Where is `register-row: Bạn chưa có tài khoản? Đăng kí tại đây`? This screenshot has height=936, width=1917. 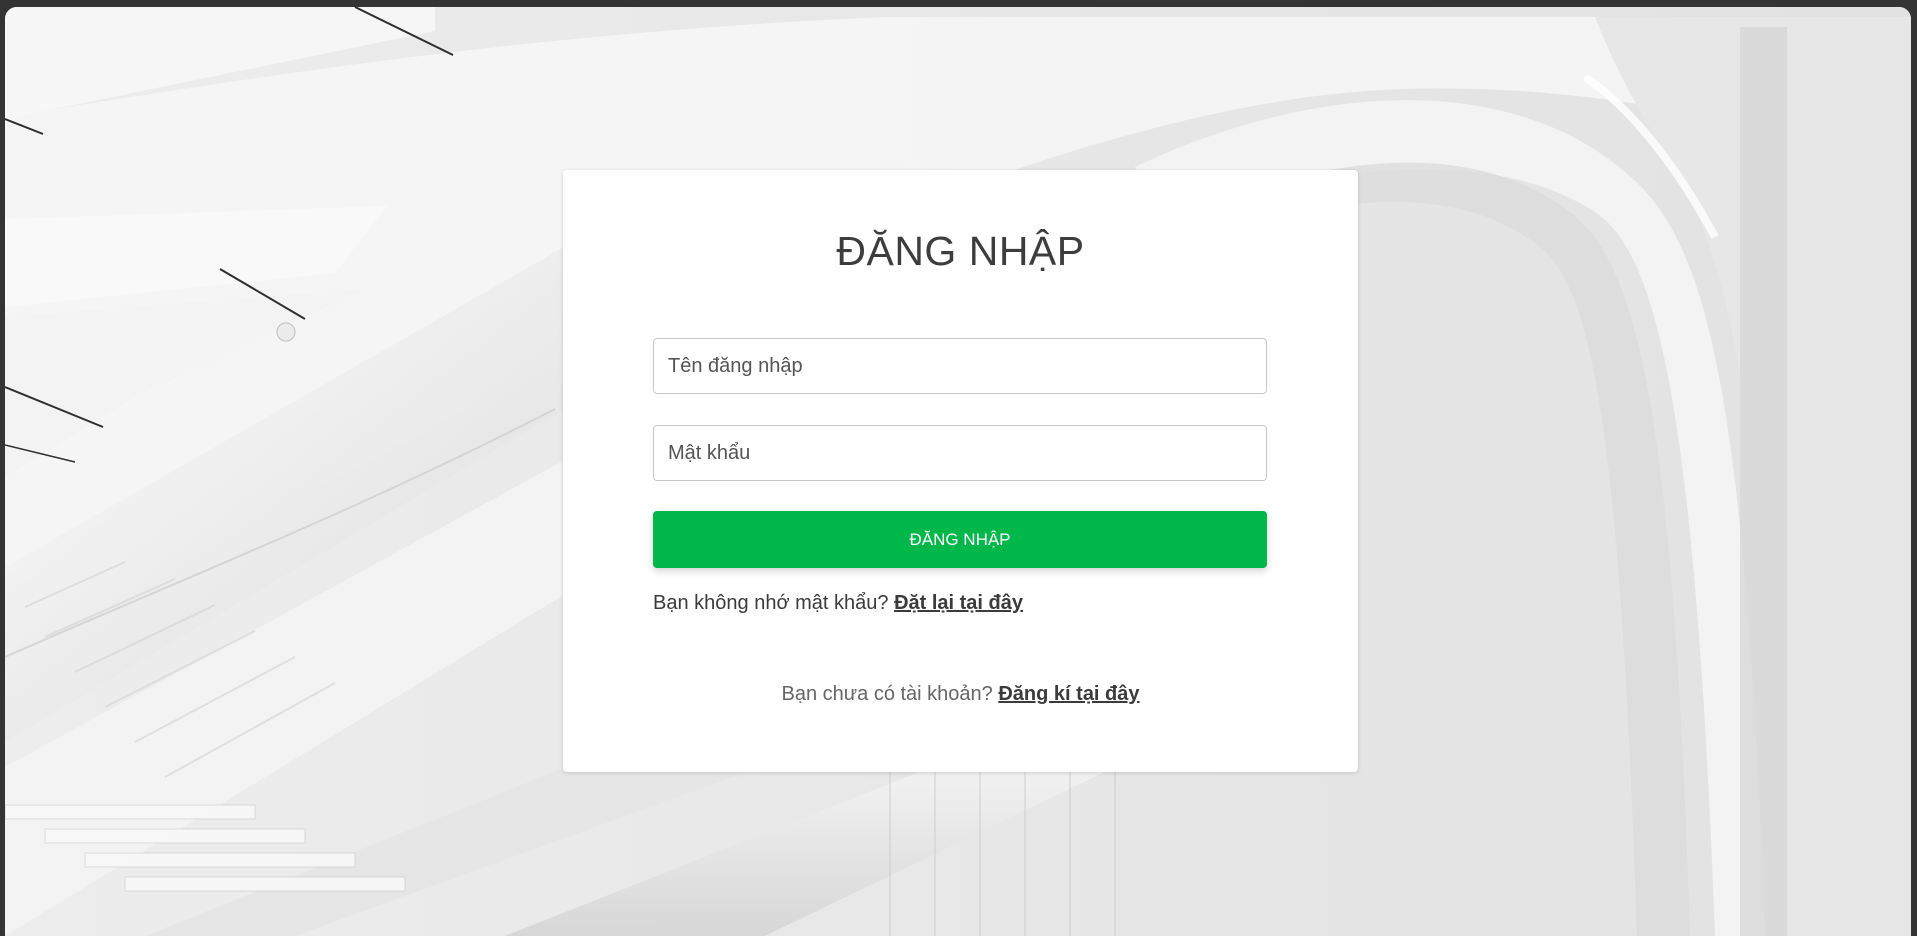
register-row: Bạn chưa có tài khoản? Đăng kí tại đây is located at coordinates (960, 694).